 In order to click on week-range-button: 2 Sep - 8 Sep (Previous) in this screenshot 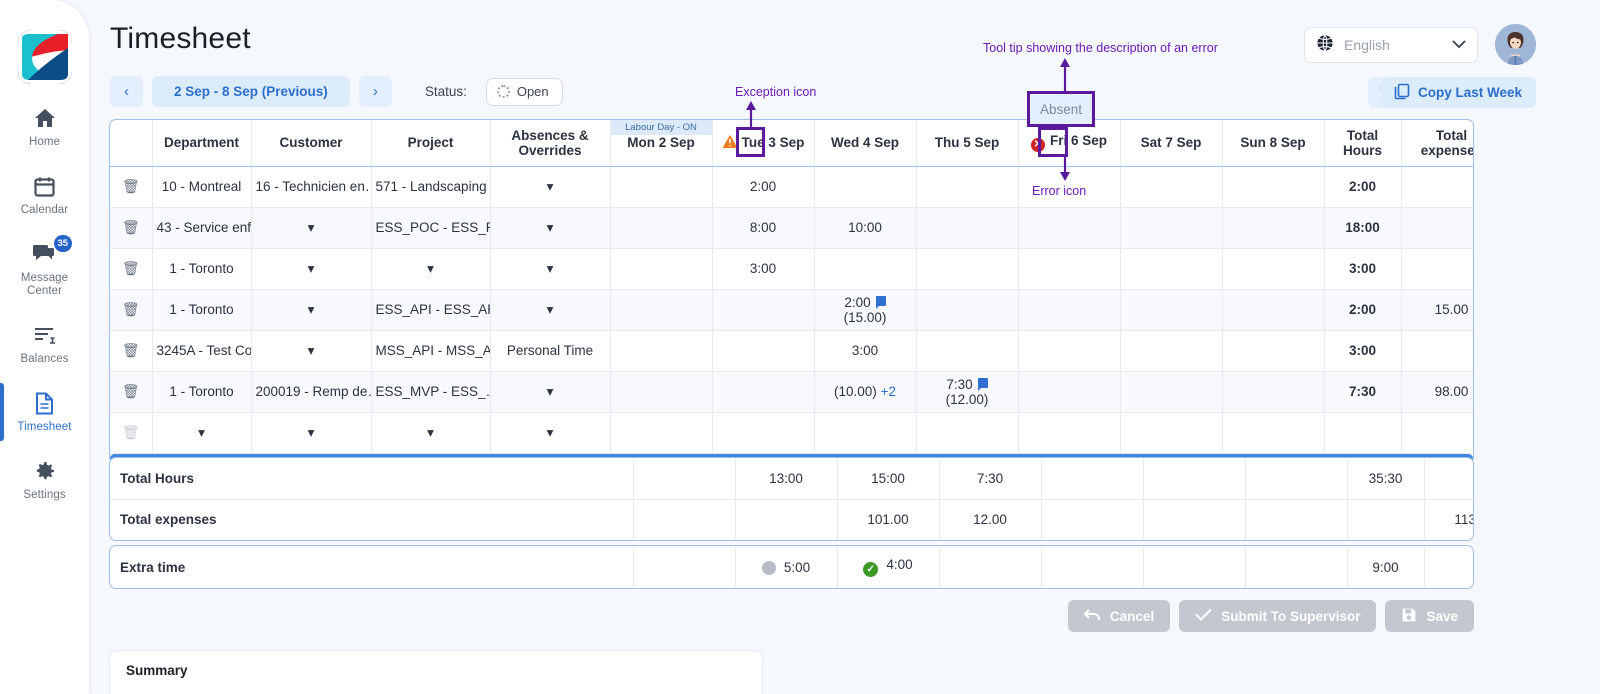, I will do `click(251, 91)`.